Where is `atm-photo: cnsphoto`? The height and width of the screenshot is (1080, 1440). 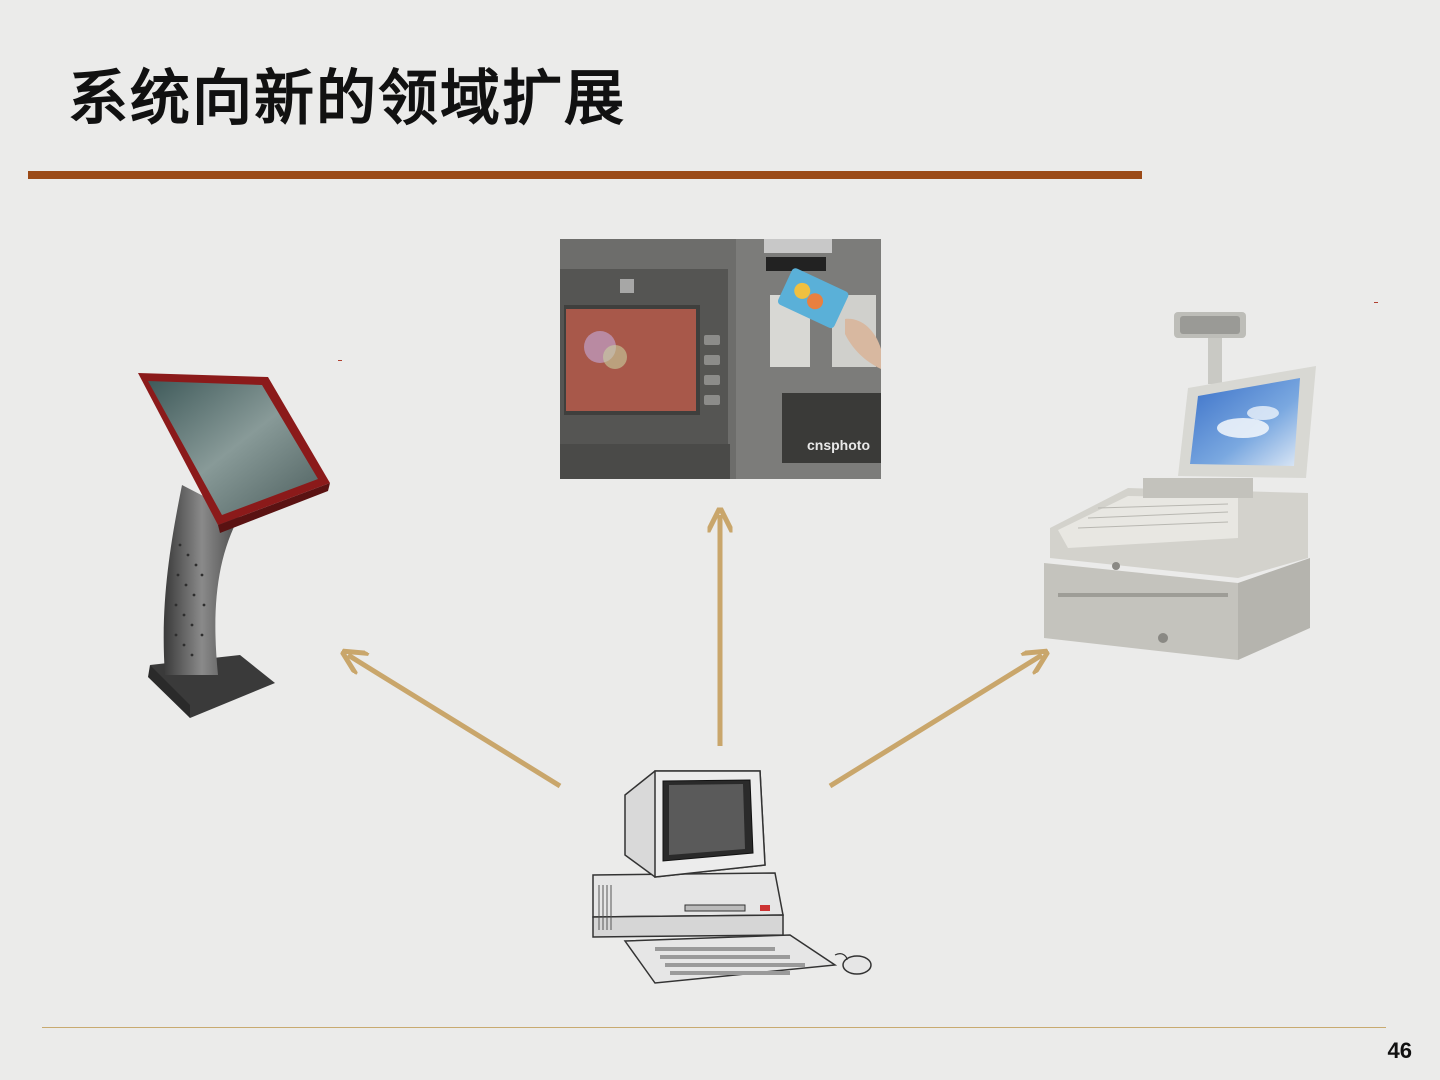
atm-photo: cnsphoto is located at coordinates (720, 359).